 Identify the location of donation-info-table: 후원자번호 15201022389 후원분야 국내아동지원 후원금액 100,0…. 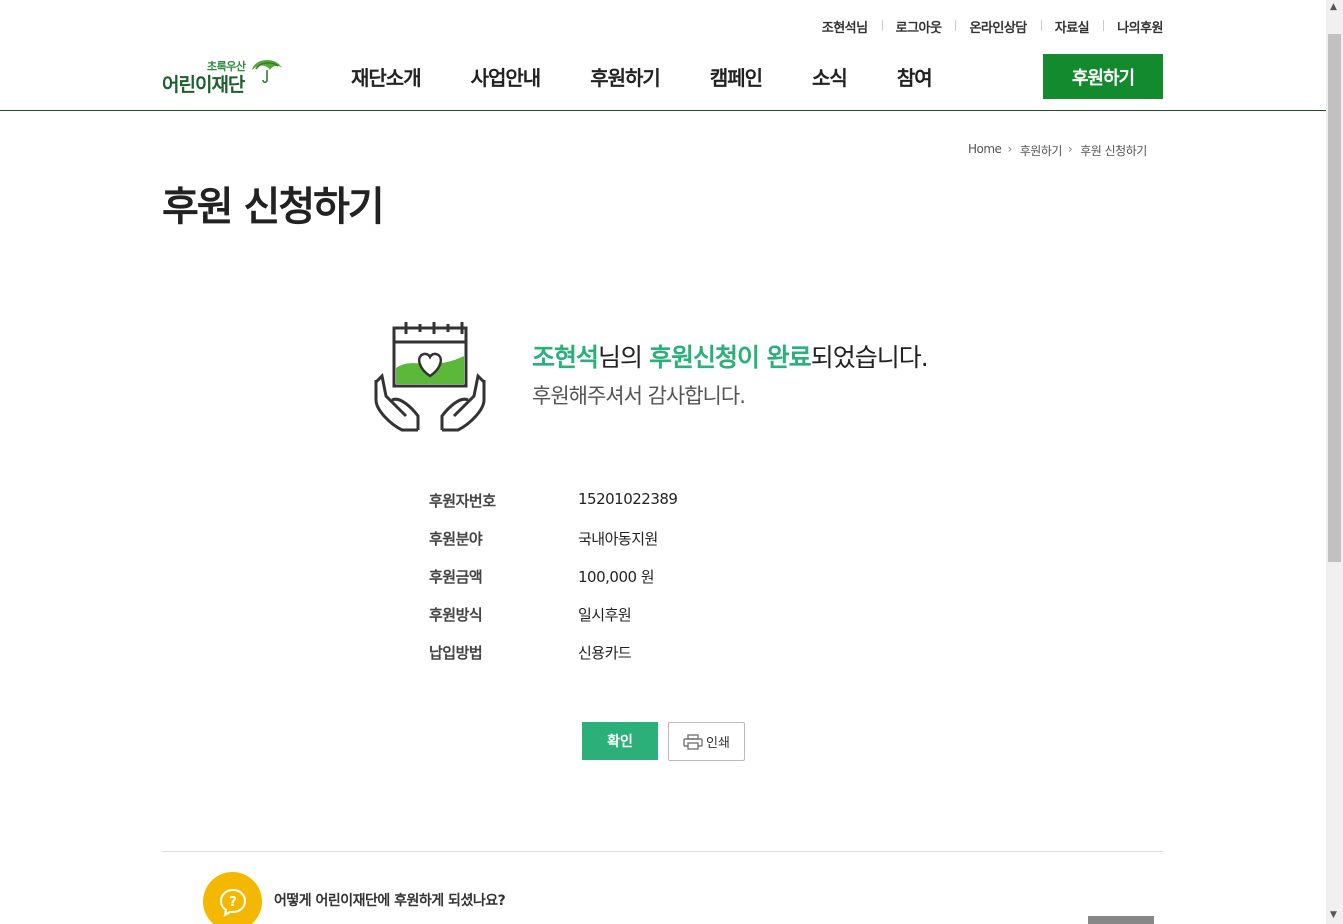
(553, 585).